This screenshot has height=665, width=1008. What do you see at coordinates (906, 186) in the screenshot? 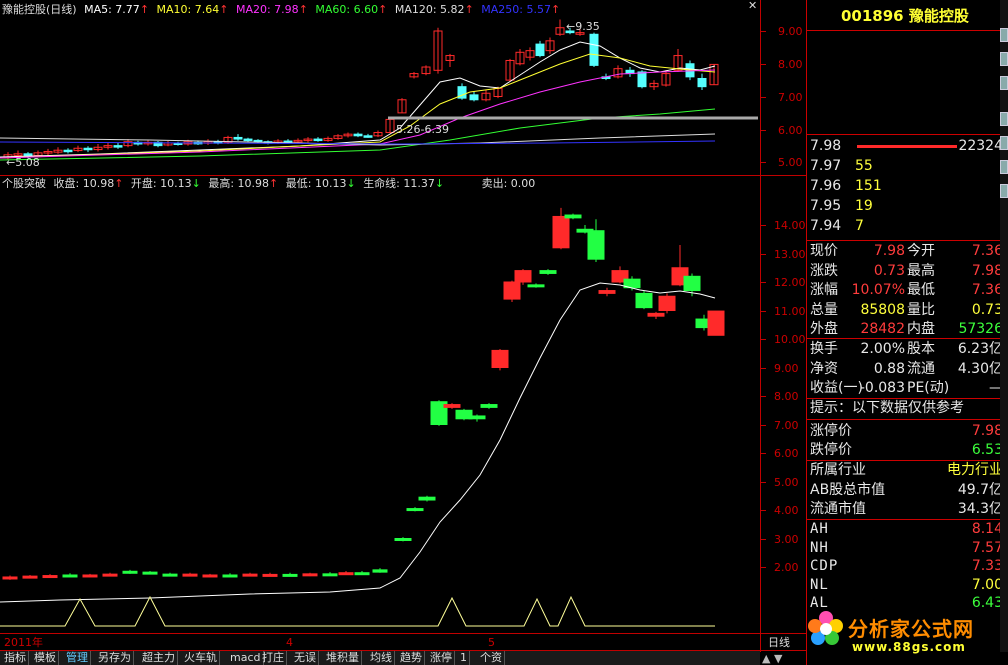
I see `orderbook-row: 7.96 151` at bounding box center [906, 186].